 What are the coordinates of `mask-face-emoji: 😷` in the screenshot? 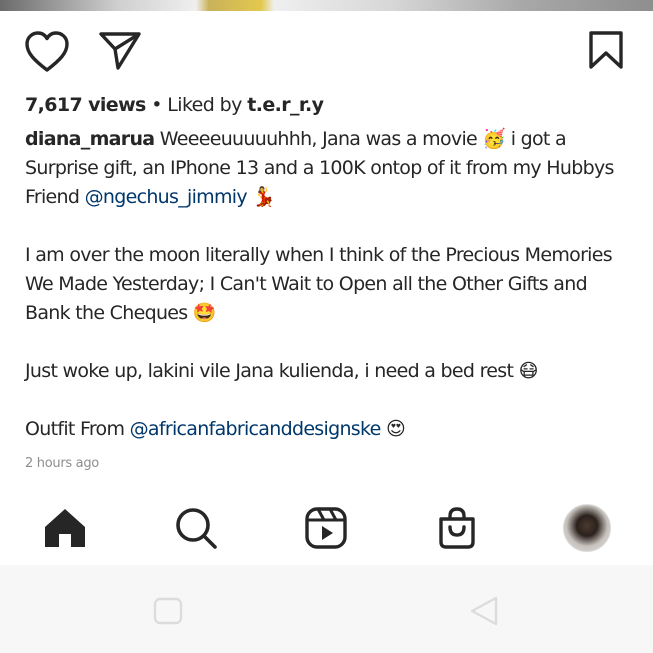 It's located at (528, 371).